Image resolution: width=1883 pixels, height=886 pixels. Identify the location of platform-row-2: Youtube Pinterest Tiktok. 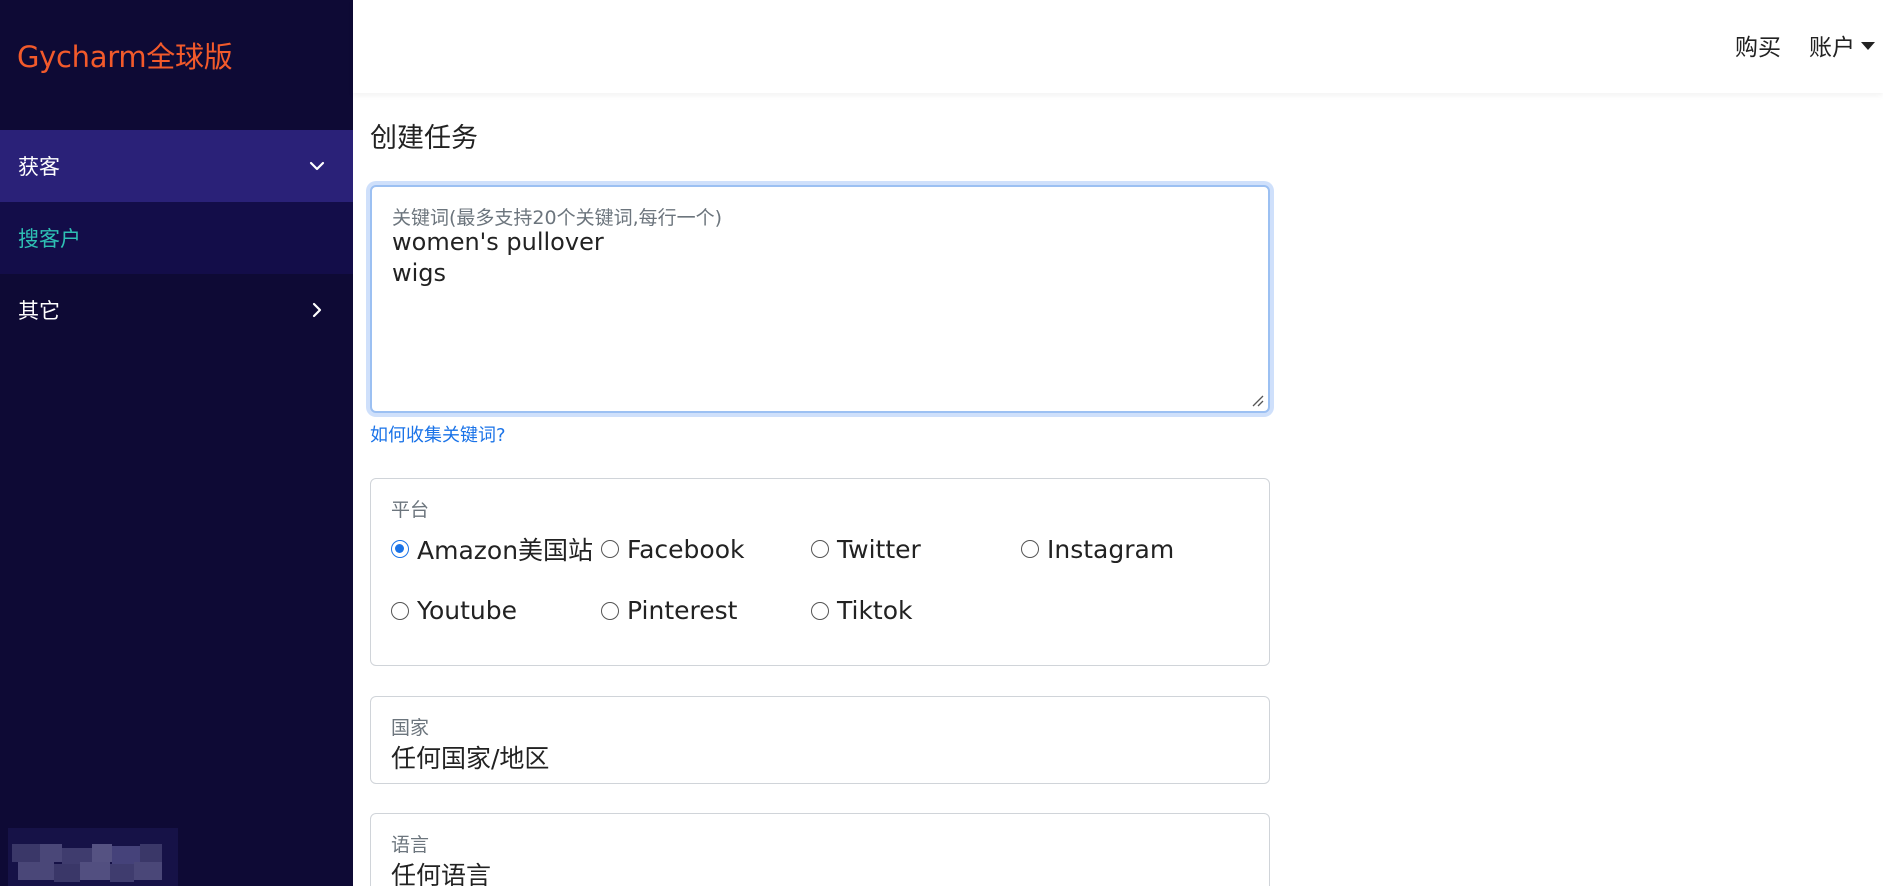
(706, 610).